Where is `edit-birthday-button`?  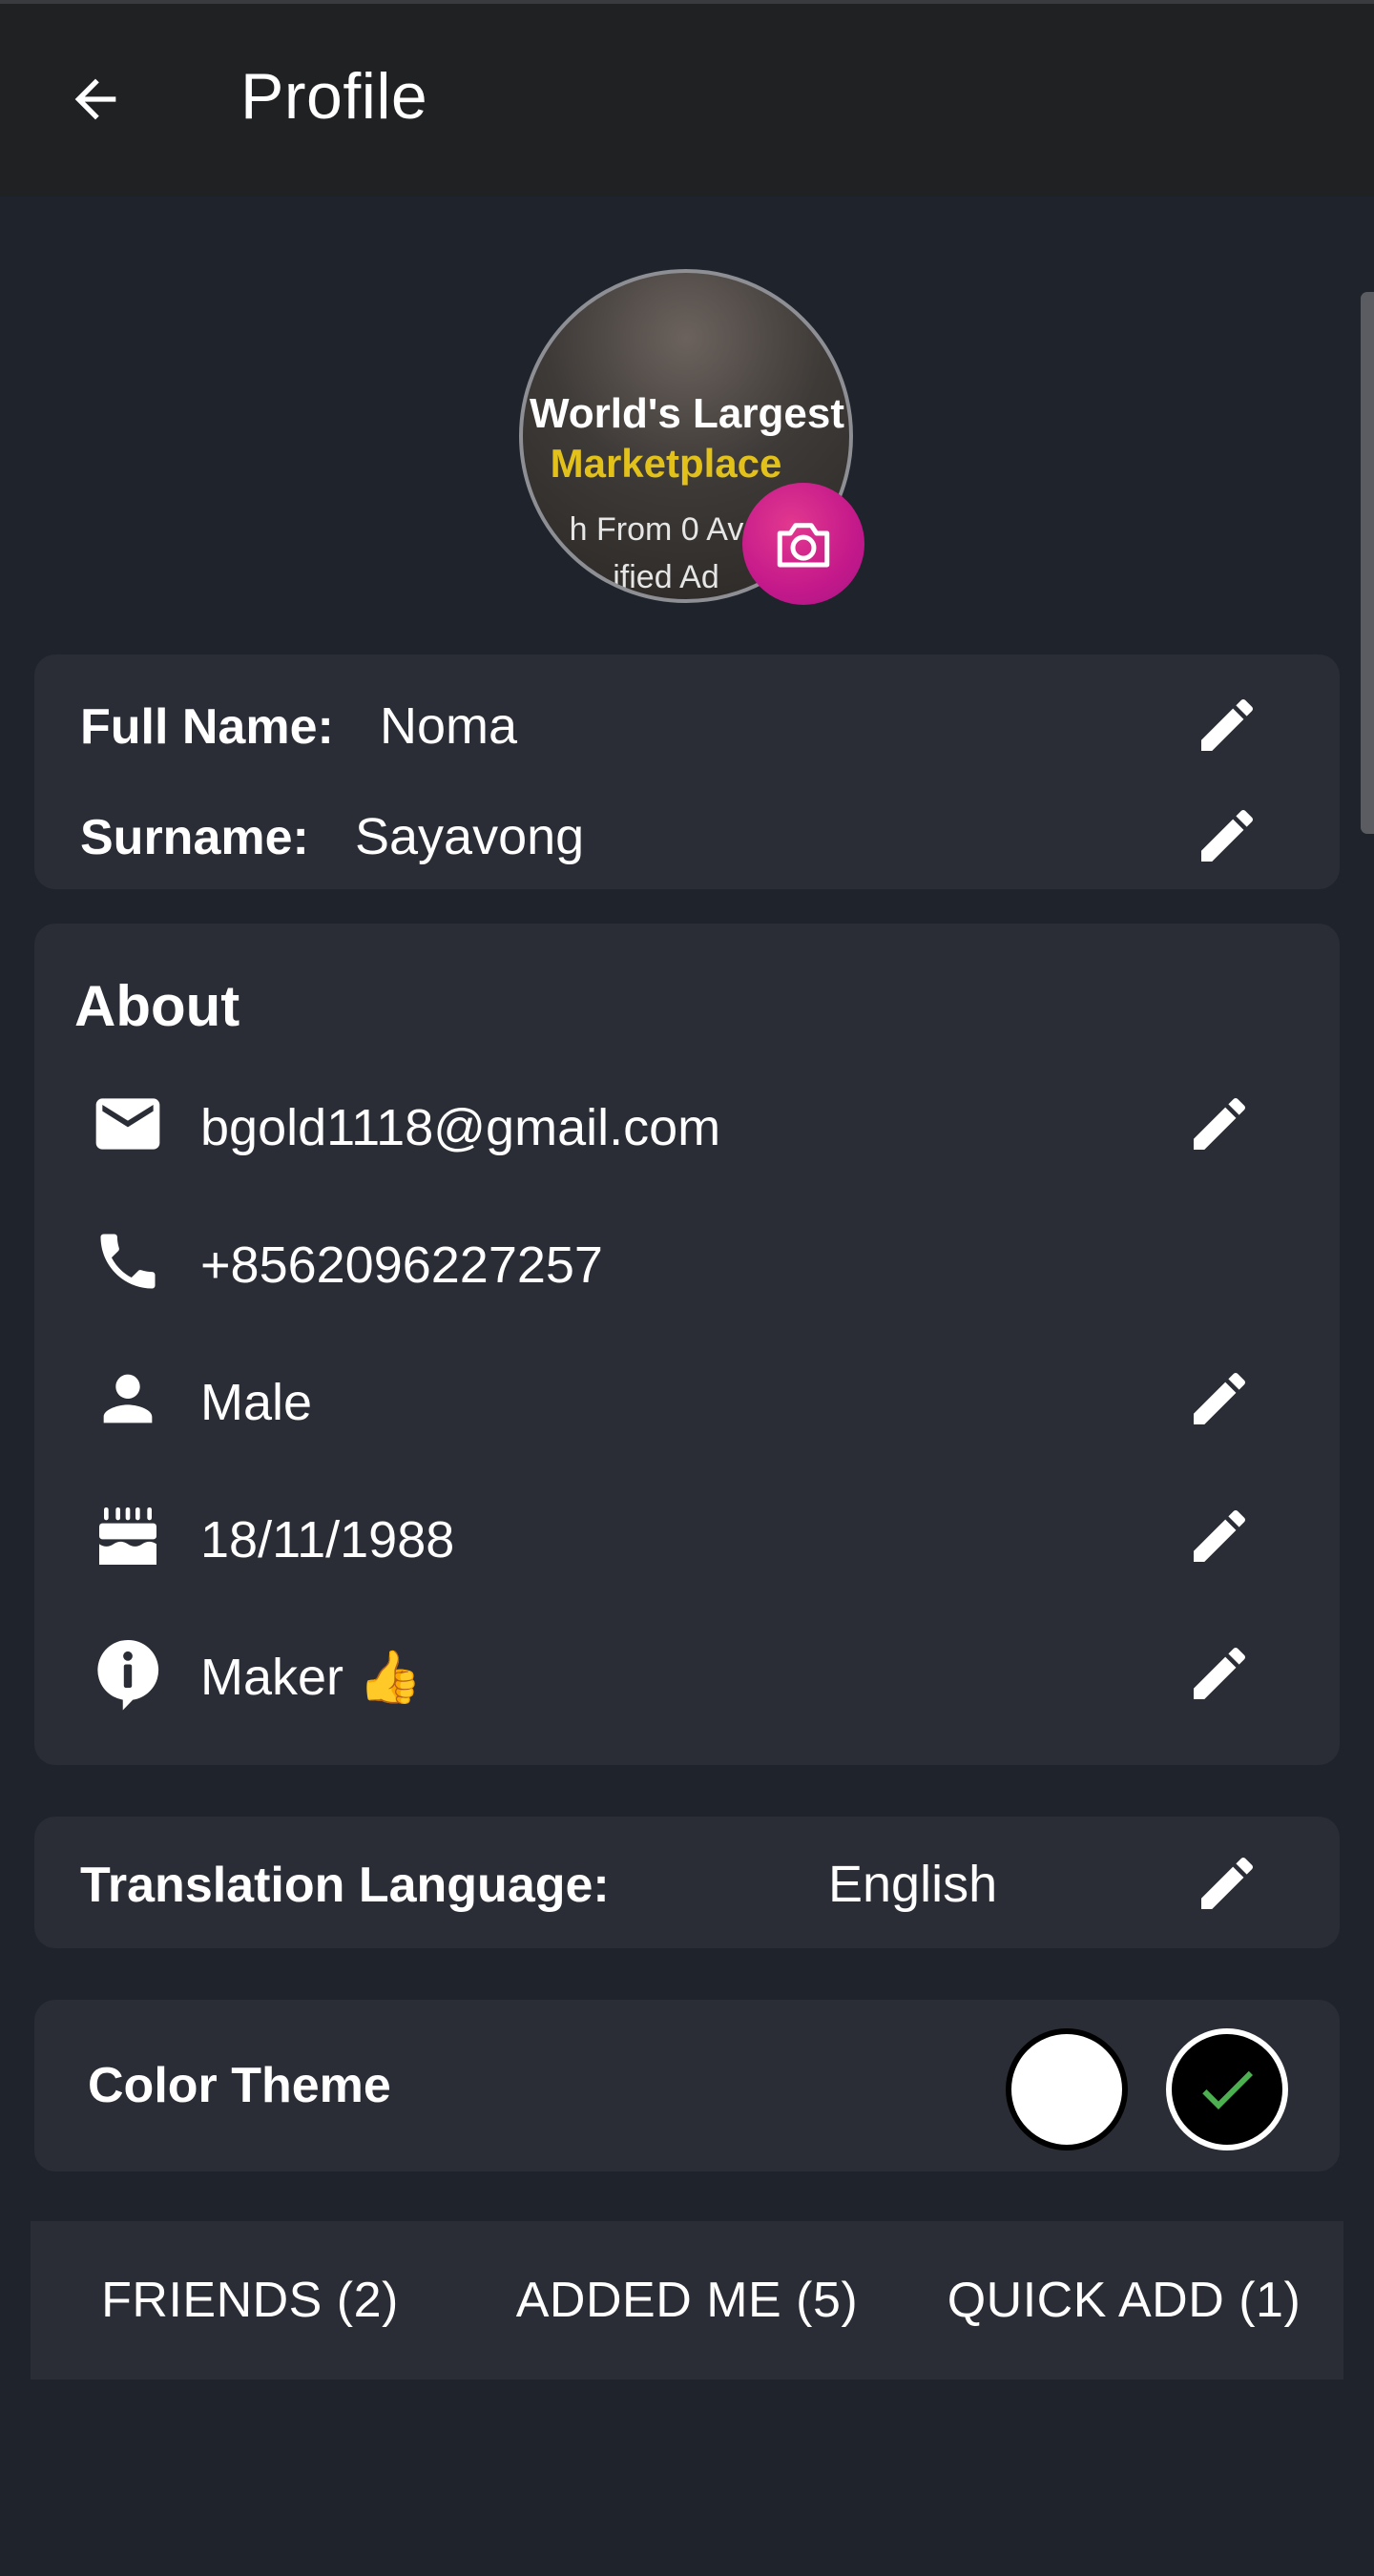 edit-birthday-button is located at coordinates (1220, 1536).